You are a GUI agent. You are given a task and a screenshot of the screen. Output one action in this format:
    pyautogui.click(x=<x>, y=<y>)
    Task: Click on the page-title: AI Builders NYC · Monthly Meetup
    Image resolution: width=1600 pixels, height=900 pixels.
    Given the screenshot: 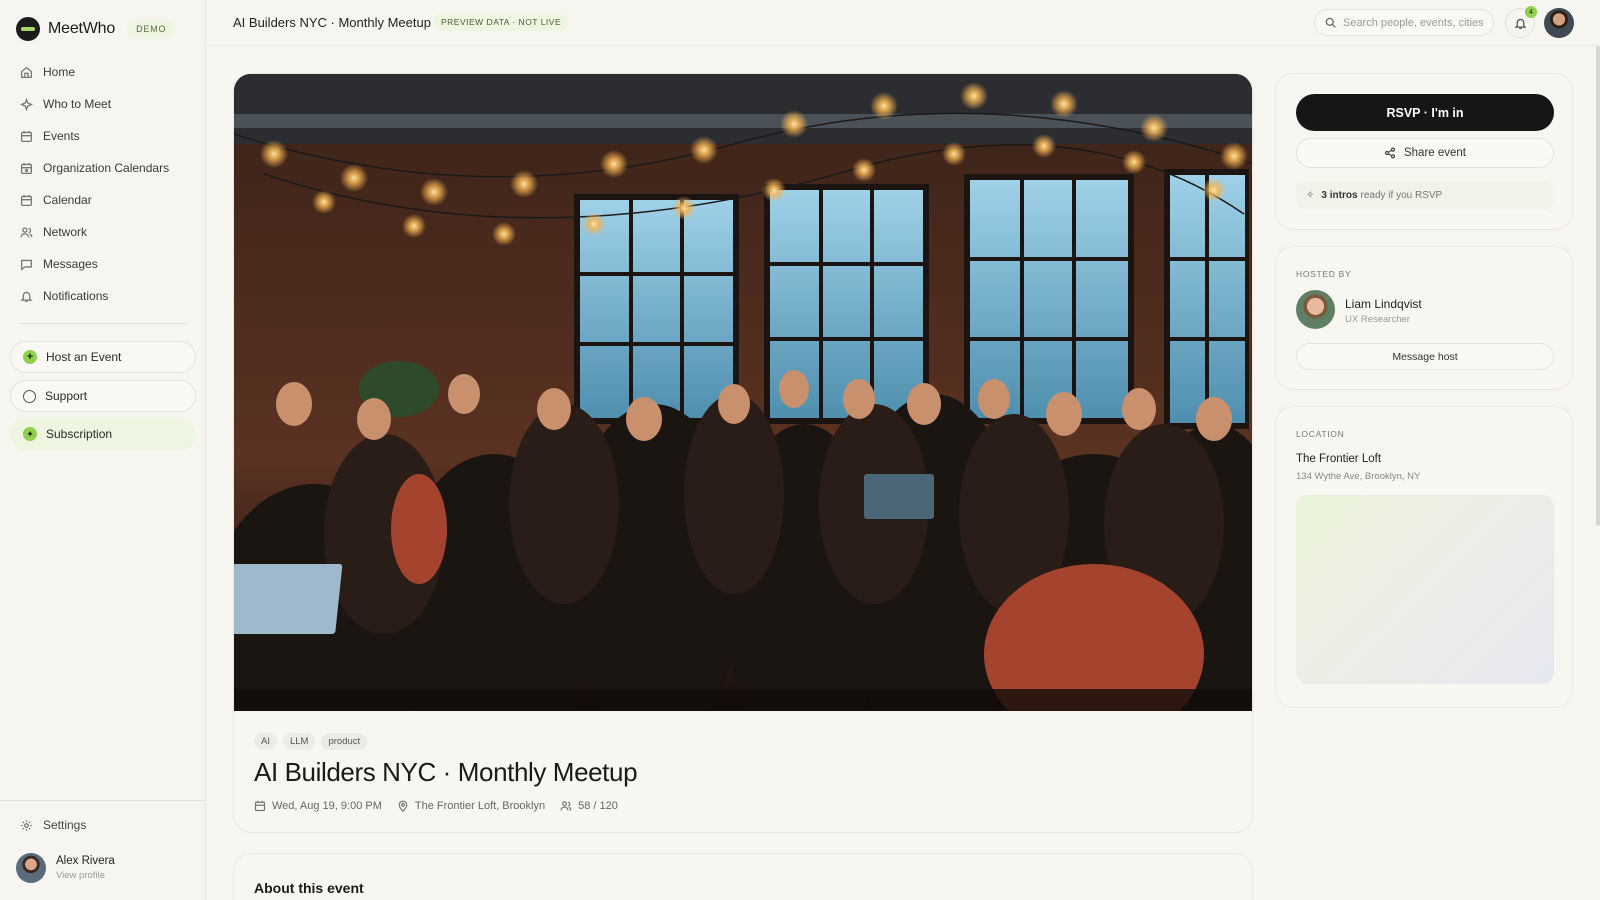 What is the action you would take?
    pyautogui.click(x=332, y=22)
    